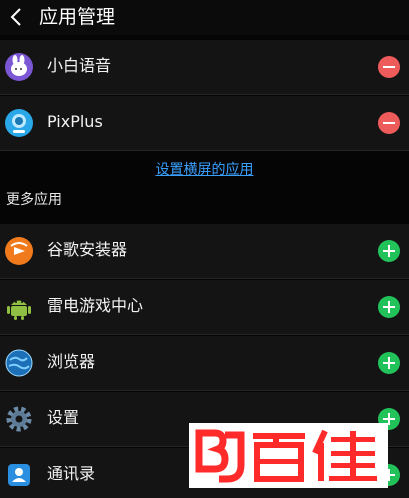 The image size is (409, 498). I want to click on app-label: 设置, so click(63, 417).